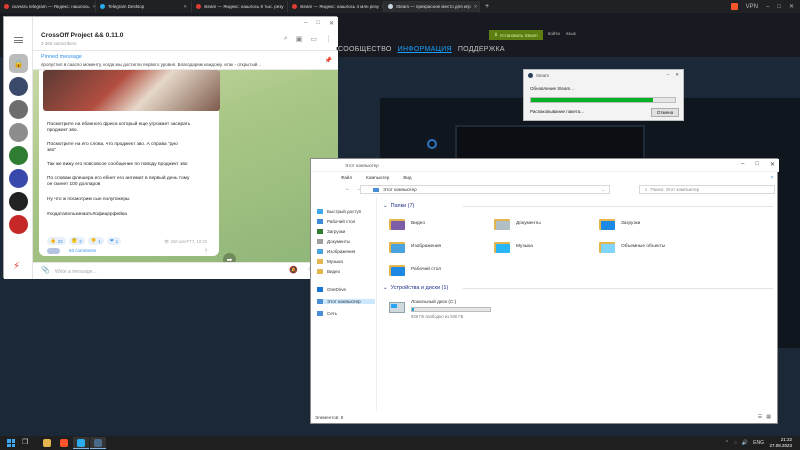 Image resolution: width=800 pixels, height=450 pixels. Describe the element at coordinates (346, 241) in the screenshot. I see `nav-item: Документы` at that location.